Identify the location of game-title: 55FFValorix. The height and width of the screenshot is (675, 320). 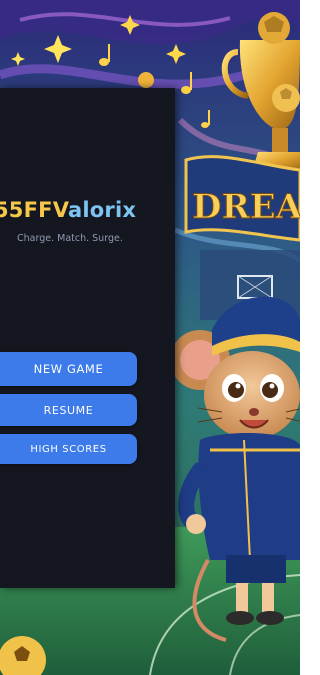
(68, 210).